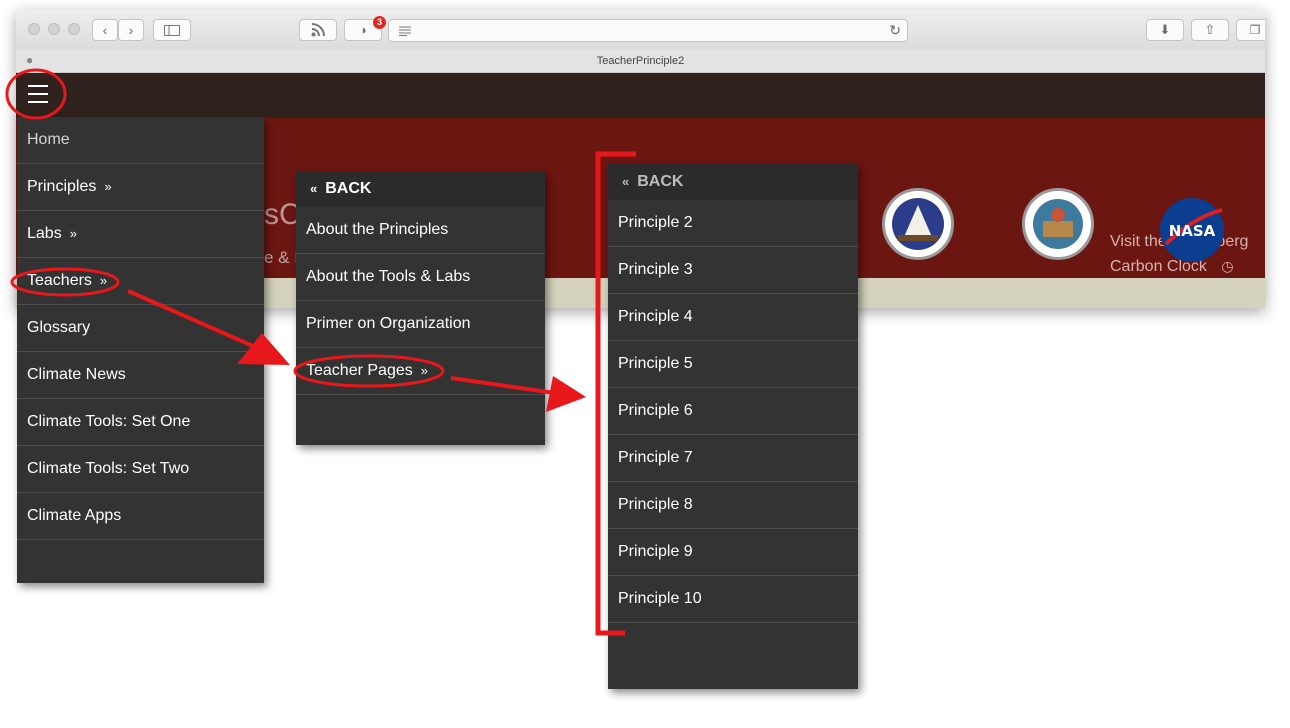 Image resolution: width=1290 pixels, height=728 pixels. I want to click on rss-icon, so click(318, 30).